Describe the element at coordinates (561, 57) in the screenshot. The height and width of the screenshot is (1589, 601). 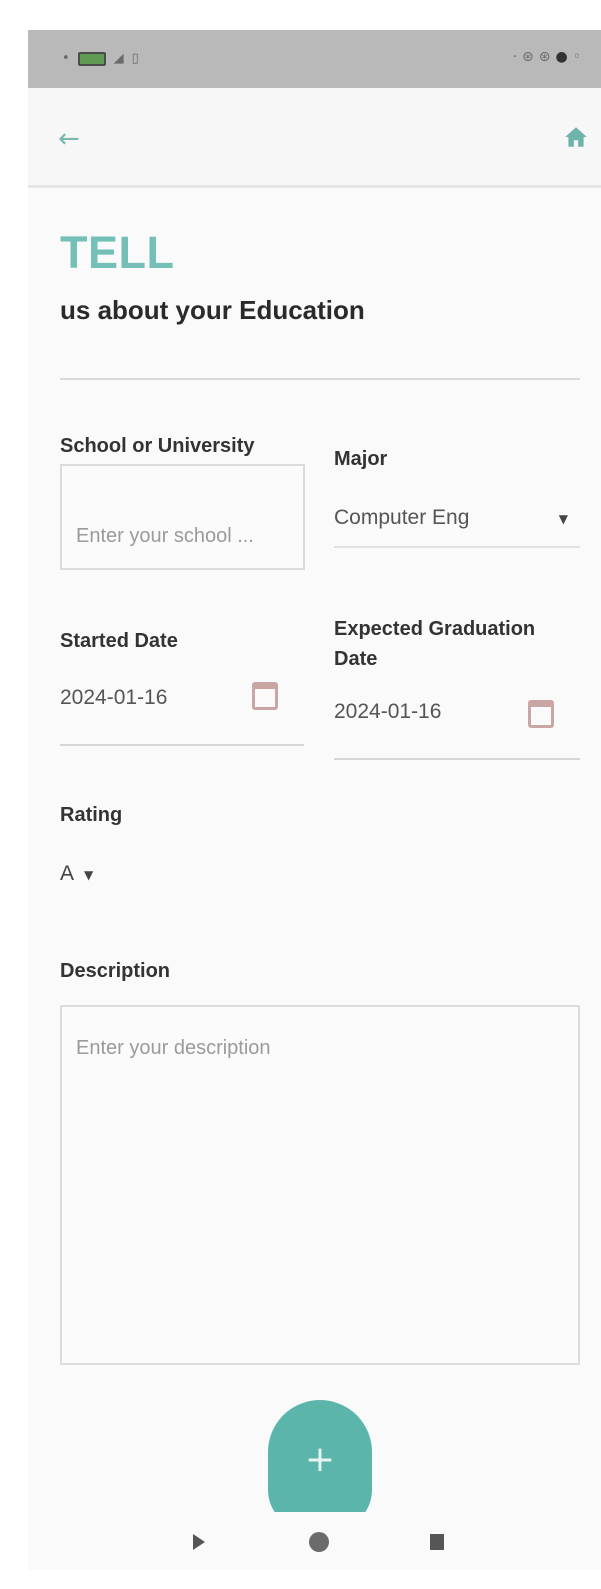
I see `record-icon: ●` at that location.